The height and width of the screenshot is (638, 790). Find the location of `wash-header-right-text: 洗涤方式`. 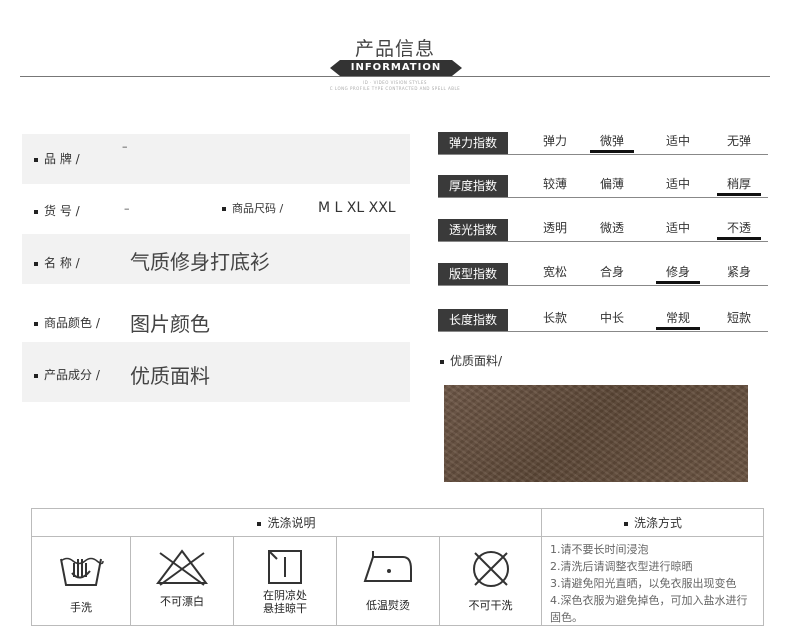

wash-header-right-text: 洗涤方式 is located at coordinates (657, 523).